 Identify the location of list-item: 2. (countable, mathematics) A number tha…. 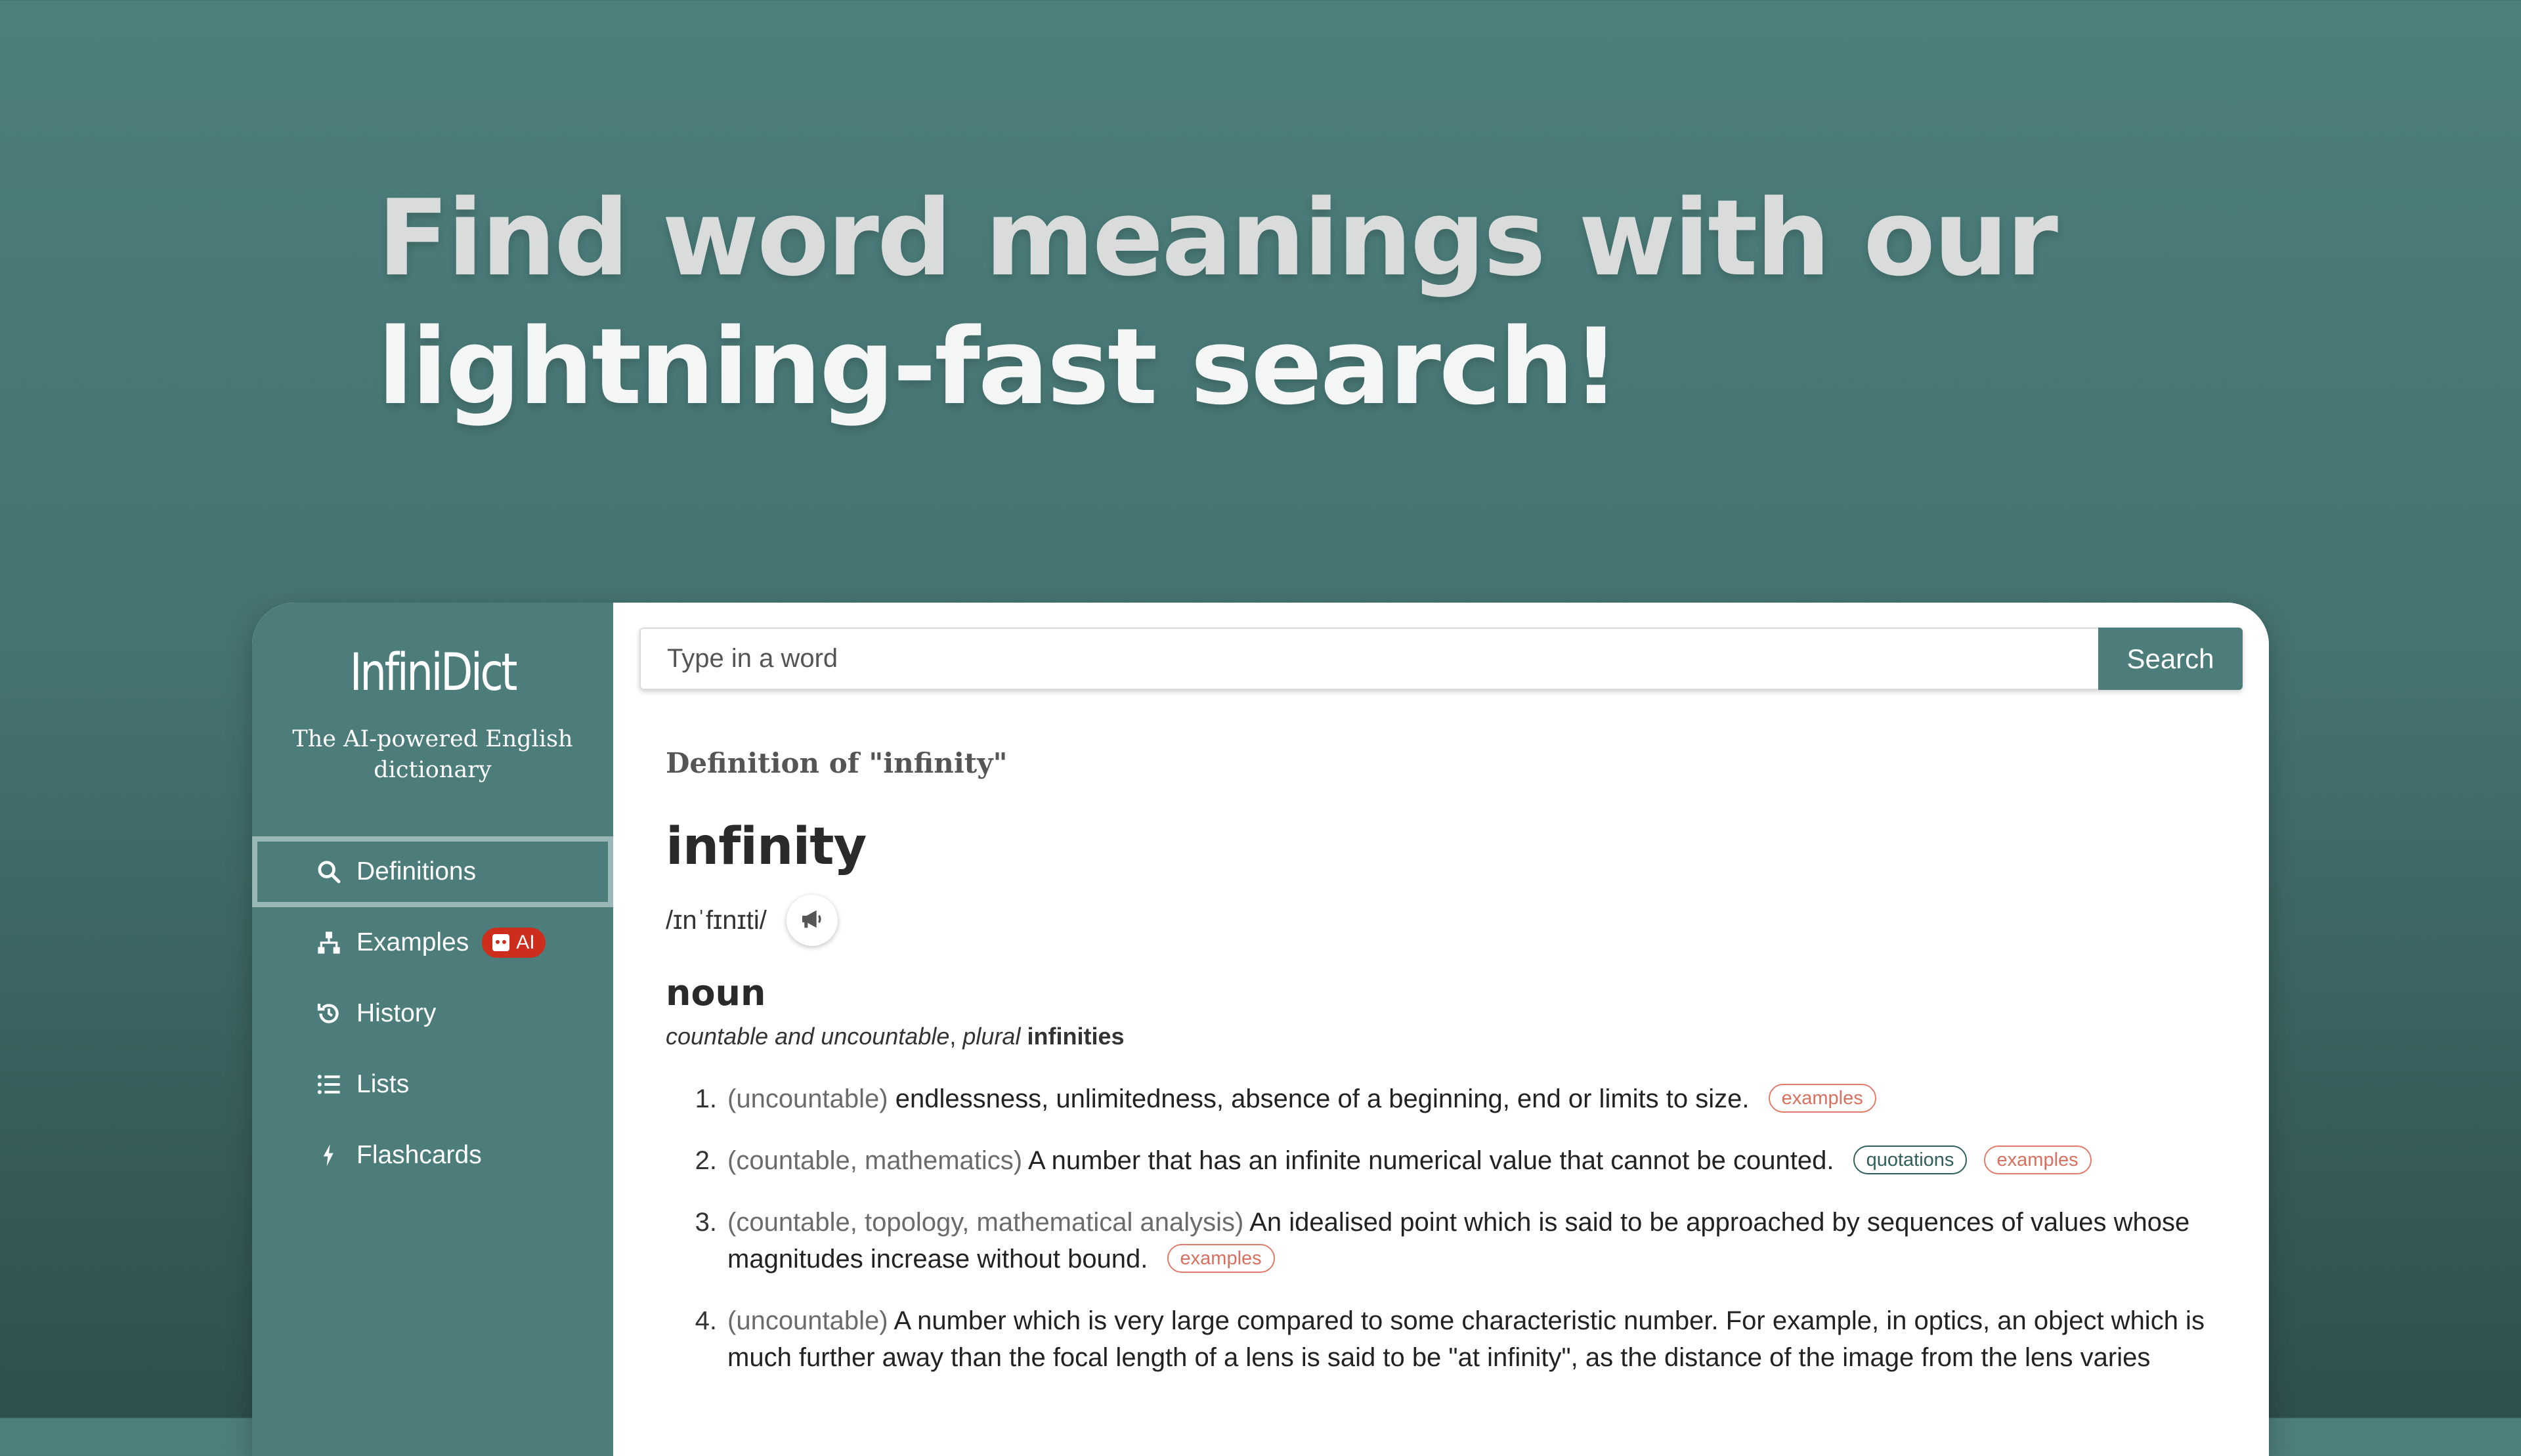
(1453, 1160).